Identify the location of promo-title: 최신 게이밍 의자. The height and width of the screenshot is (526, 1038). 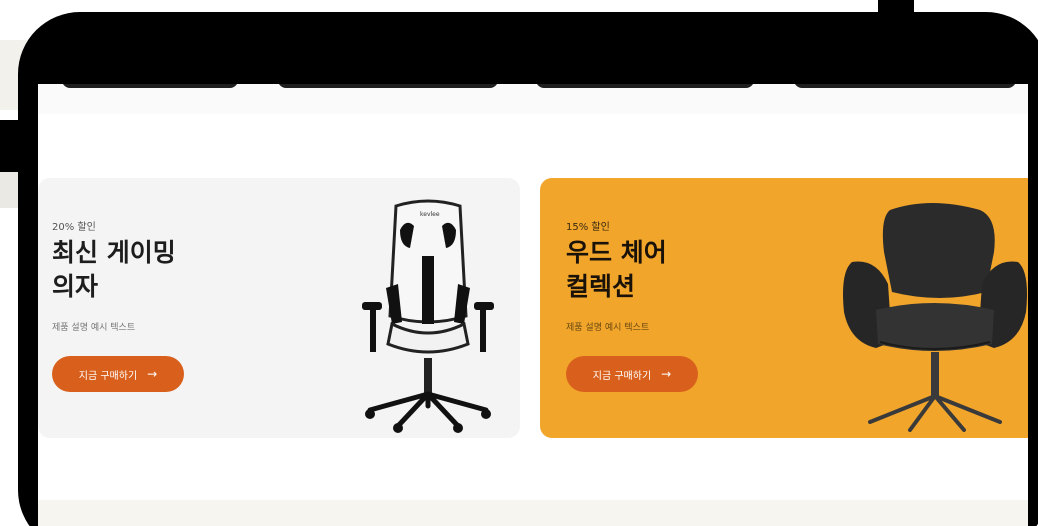
(162, 270).